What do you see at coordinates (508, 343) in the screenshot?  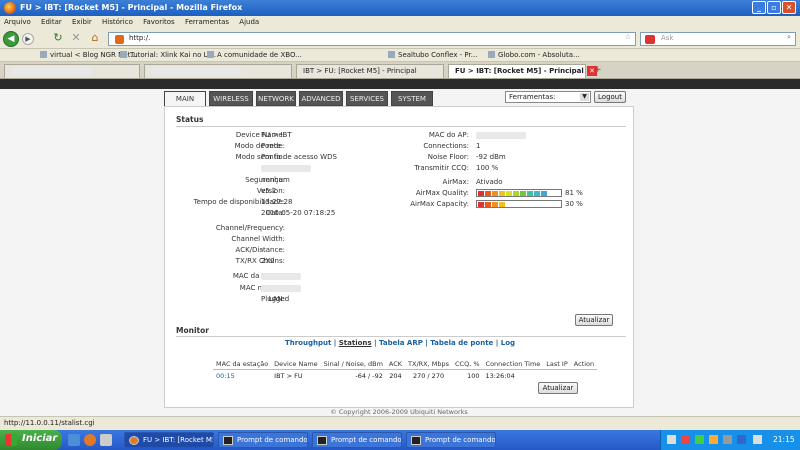 I see `link-log: Log` at bounding box center [508, 343].